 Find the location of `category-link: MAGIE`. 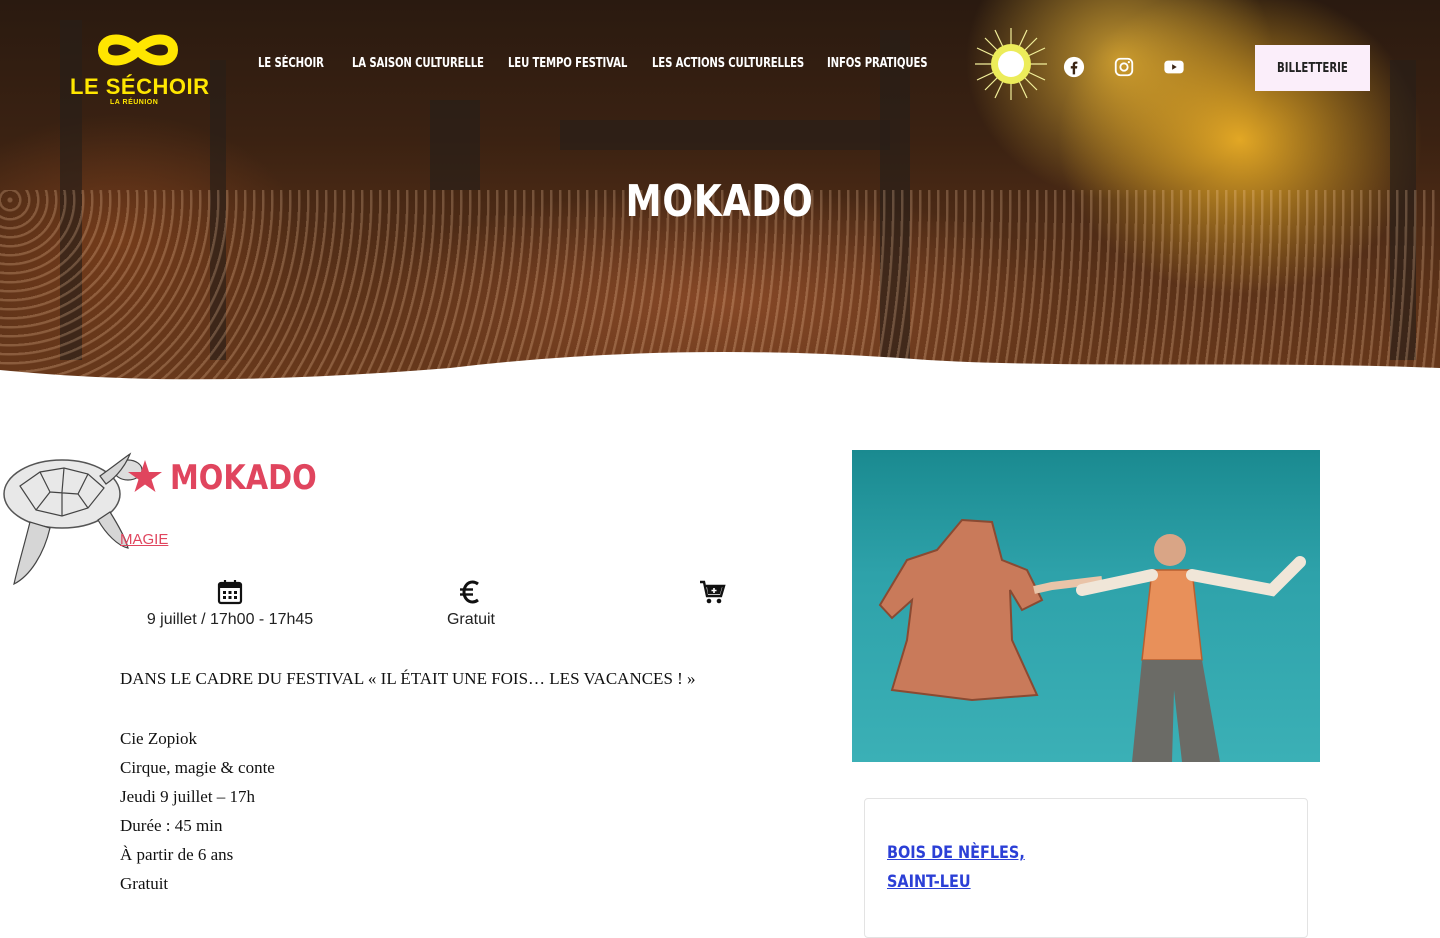

category-link: MAGIE is located at coordinates (144, 539).